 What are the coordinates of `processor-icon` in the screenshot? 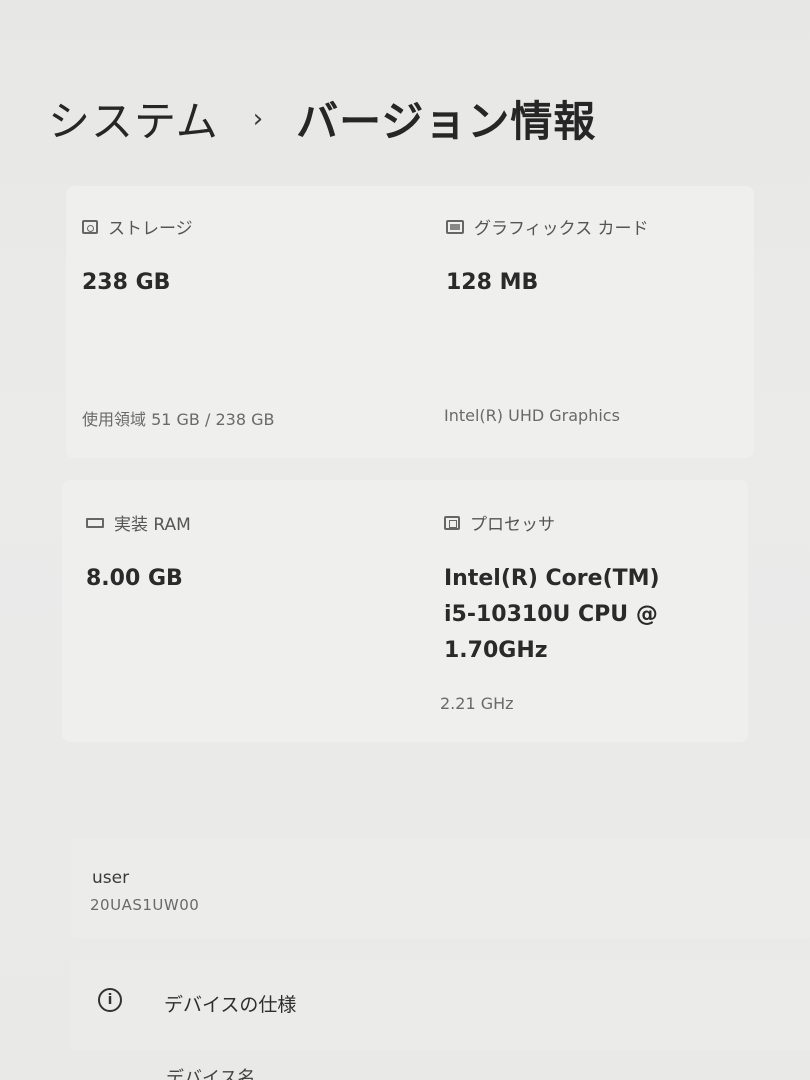 It's located at (452, 522).